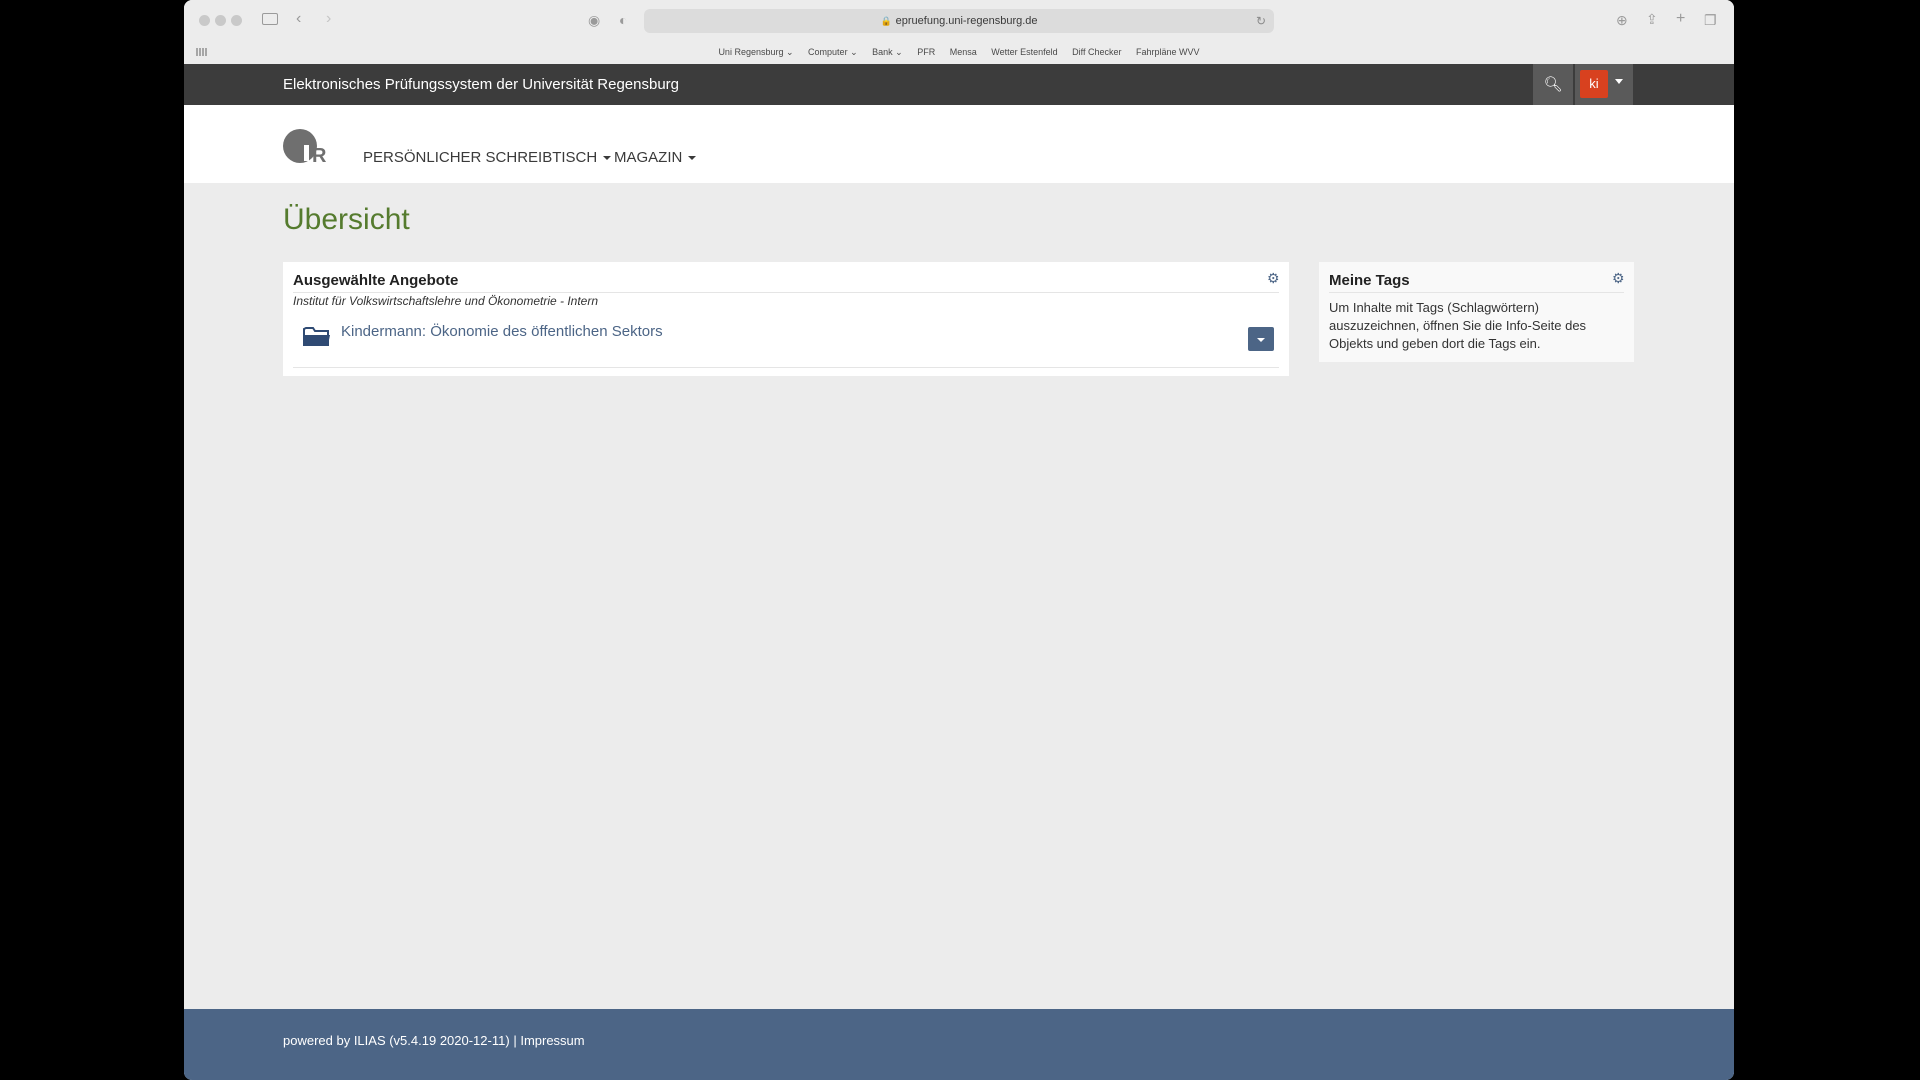  I want to click on ur-logo: R, so click(313, 147).